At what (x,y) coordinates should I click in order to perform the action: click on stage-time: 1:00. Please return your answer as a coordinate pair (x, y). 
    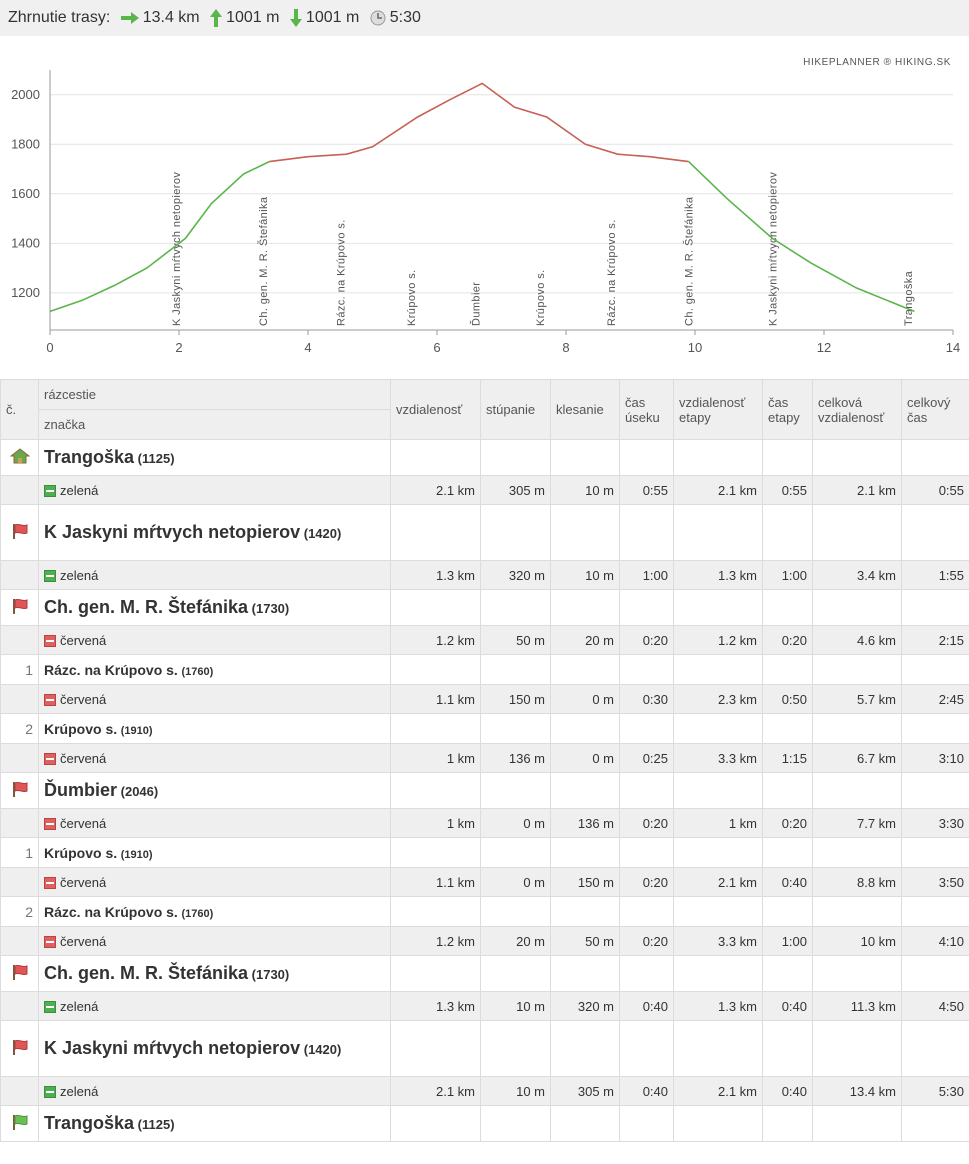
    Looking at the image, I should click on (787, 575).